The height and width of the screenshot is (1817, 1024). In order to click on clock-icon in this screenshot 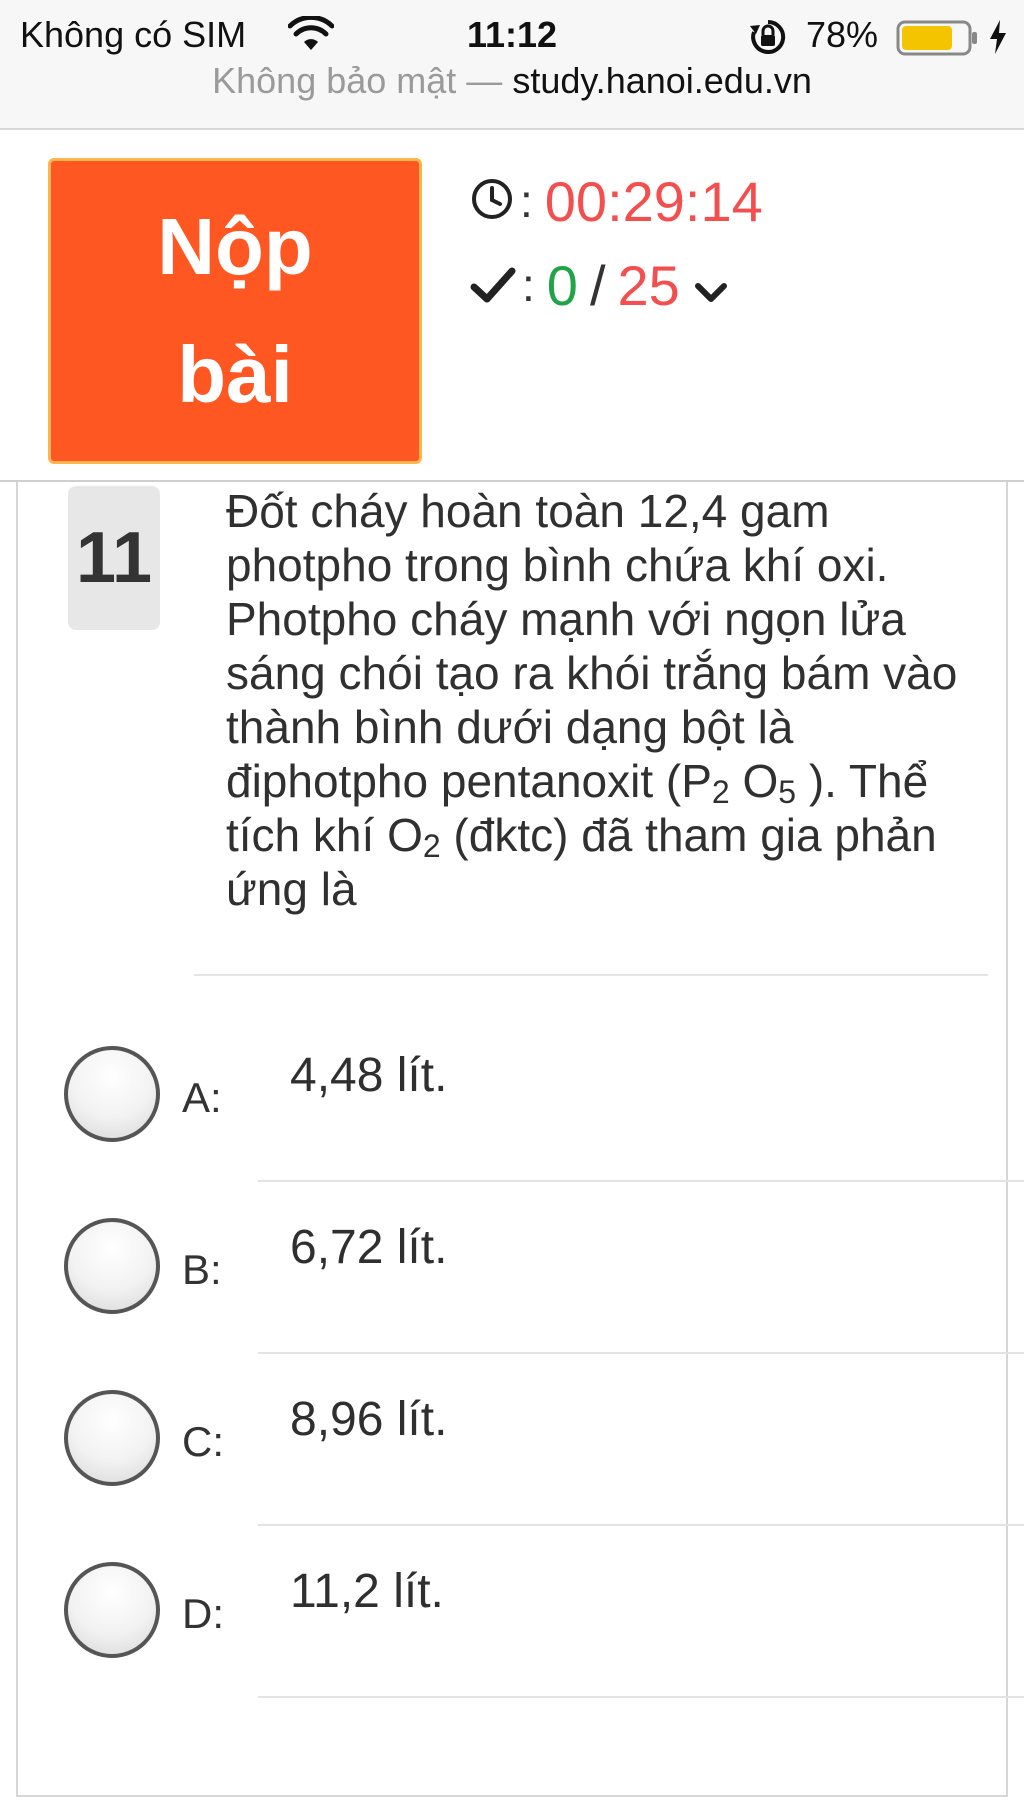, I will do `click(492, 201)`.